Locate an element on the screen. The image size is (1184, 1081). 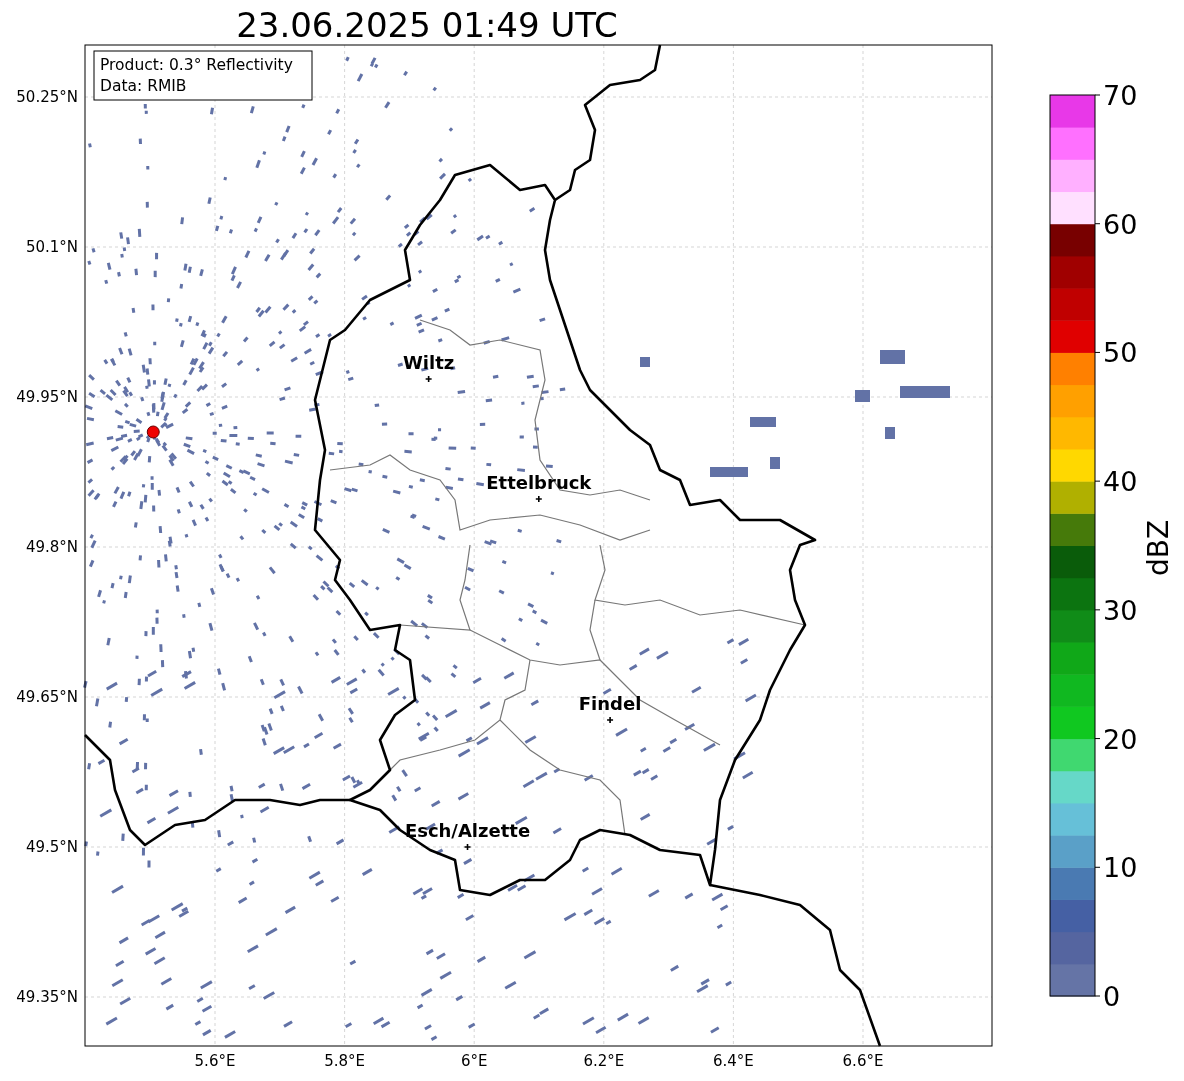
colorbar-tick-label: 0 is located at coordinates (1112, 996).